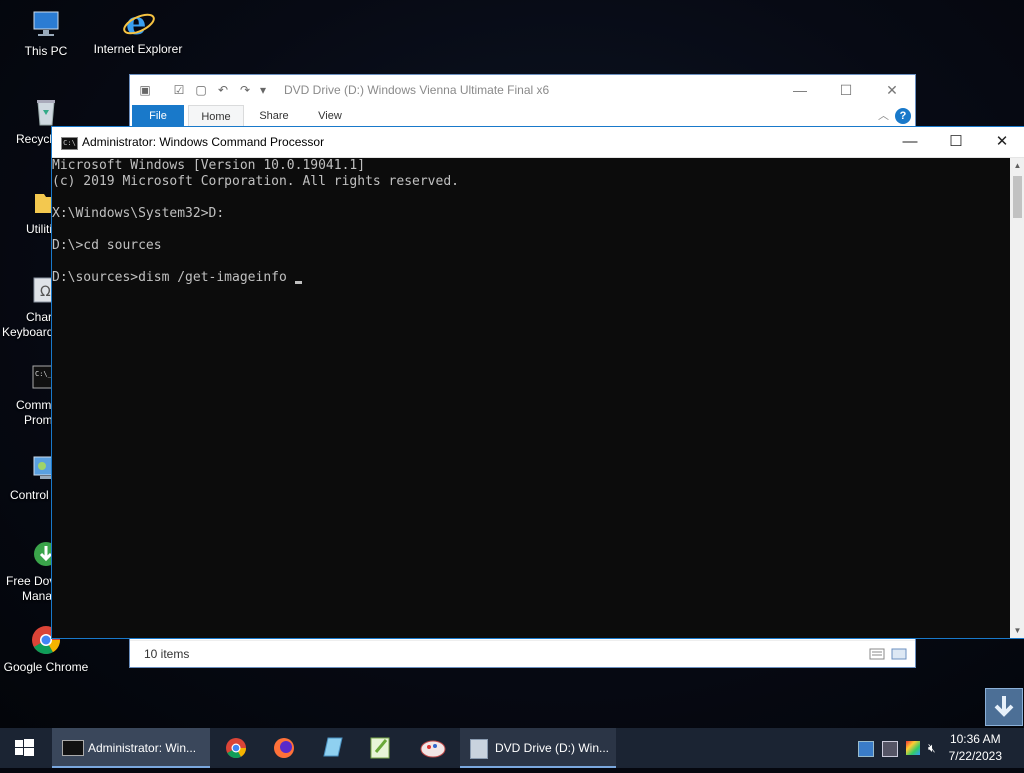 The width and height of the screenshot is (1024, 773). Describe the element at coordinates (877, 654) in the screenshot. I see `details-view-icon` at that location.